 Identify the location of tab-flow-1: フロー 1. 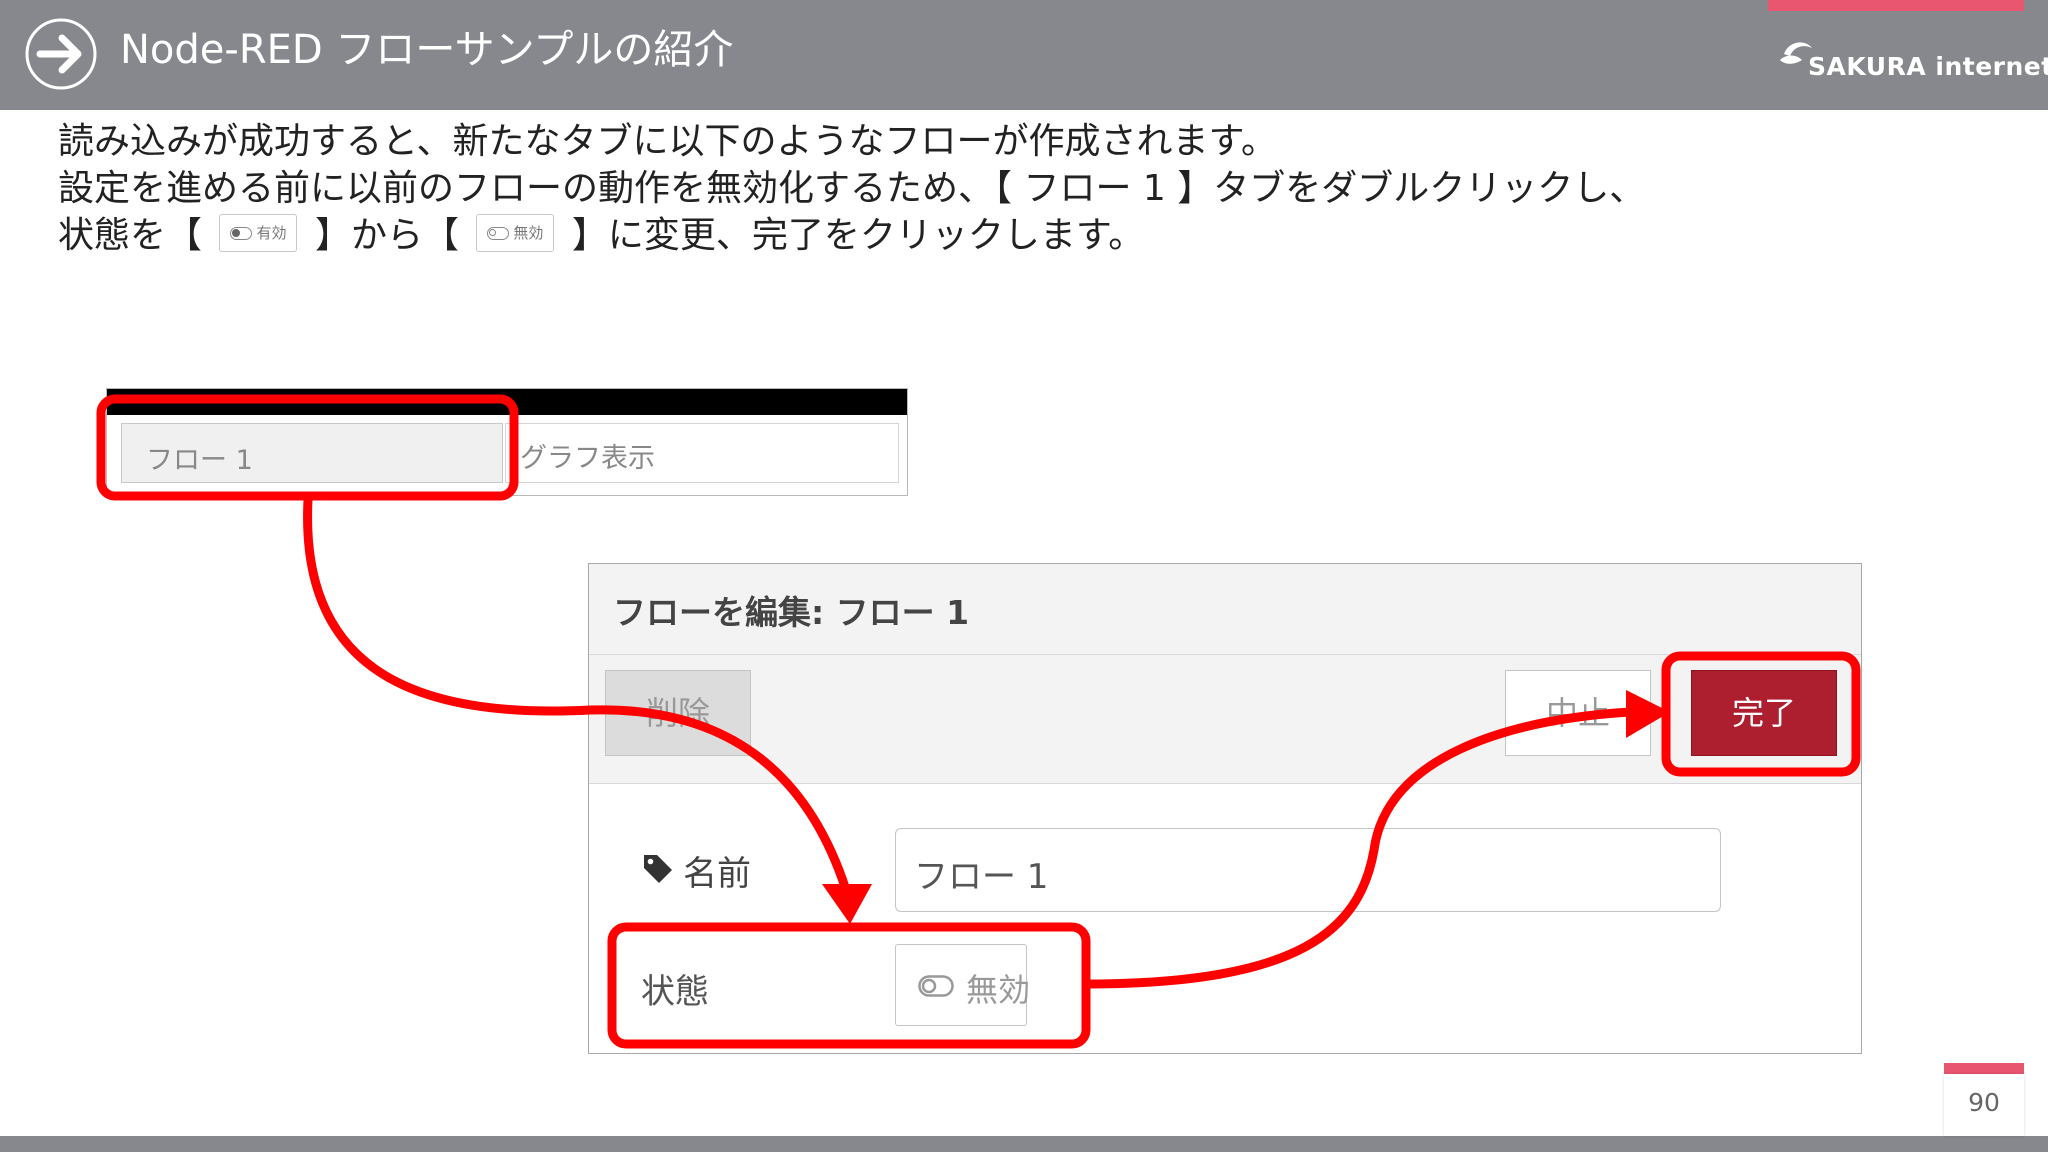
(312, 453).